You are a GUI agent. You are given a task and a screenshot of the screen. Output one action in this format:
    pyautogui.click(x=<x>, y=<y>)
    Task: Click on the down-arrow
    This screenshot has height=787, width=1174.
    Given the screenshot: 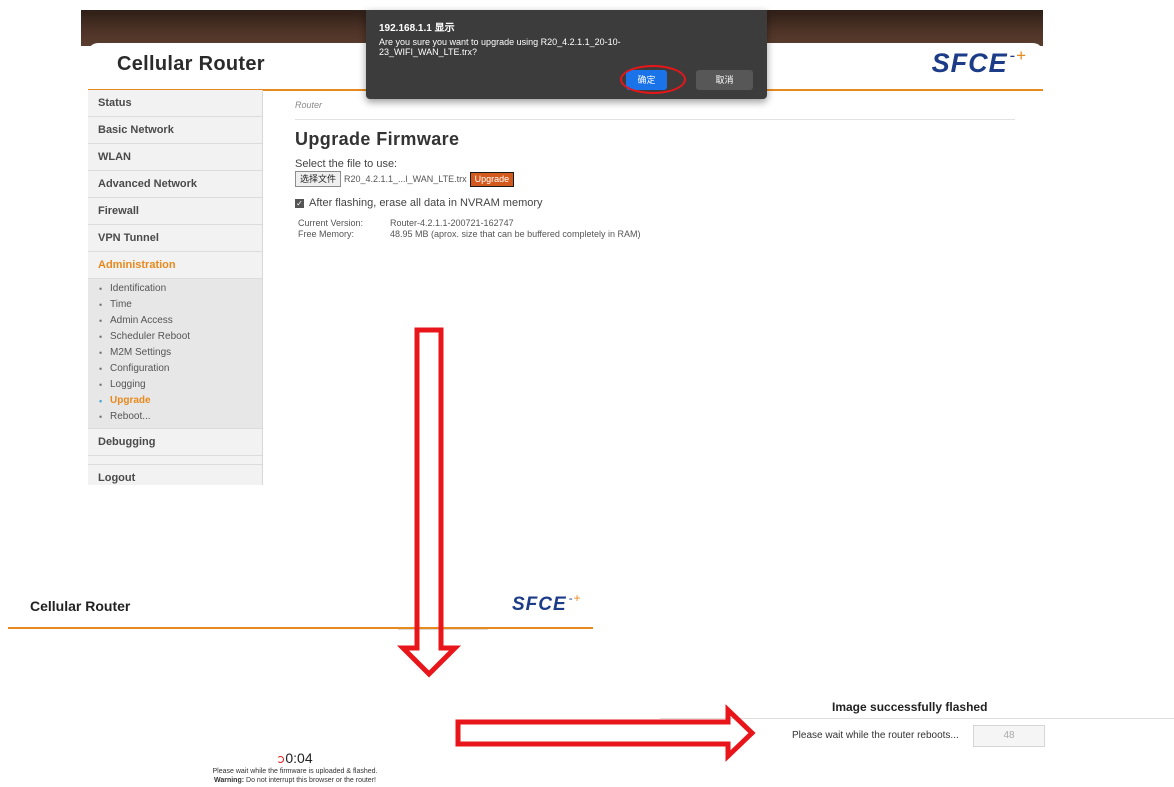 What is the action you would take?
    pyautogui.click(x=429, y=502)
    